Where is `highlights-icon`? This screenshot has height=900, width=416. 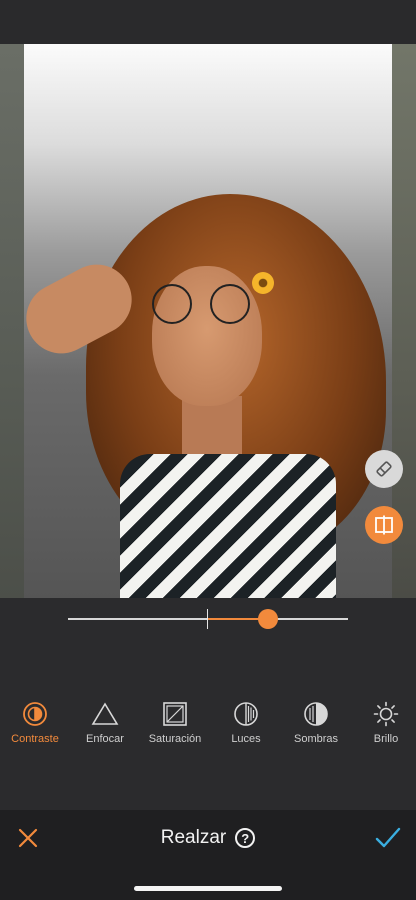
highlights-icon is located at coordinates (246, 714).